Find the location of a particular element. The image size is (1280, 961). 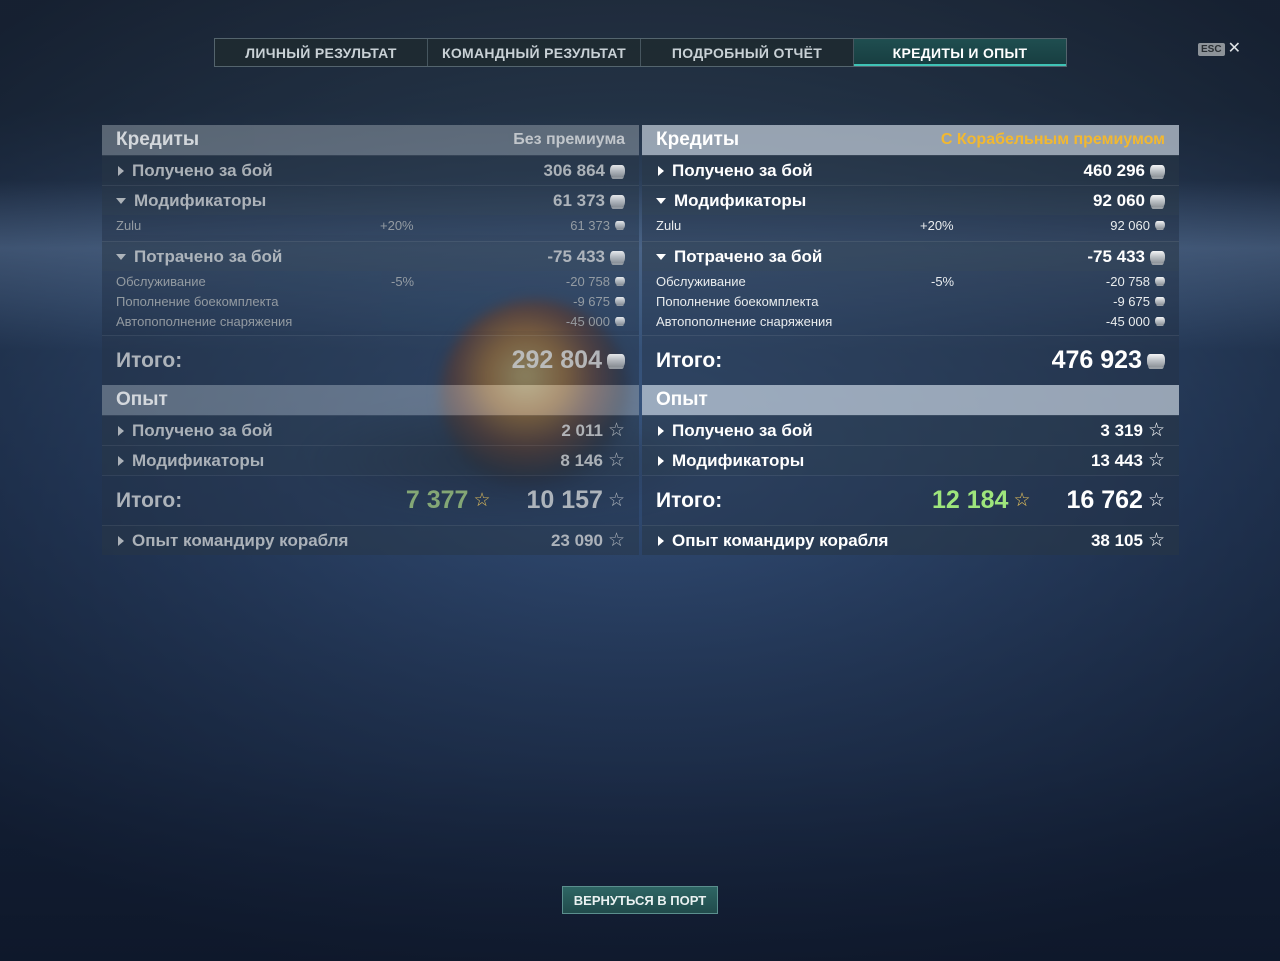

xp-total-value: 16 762 is located at coordinates (1104, 500).